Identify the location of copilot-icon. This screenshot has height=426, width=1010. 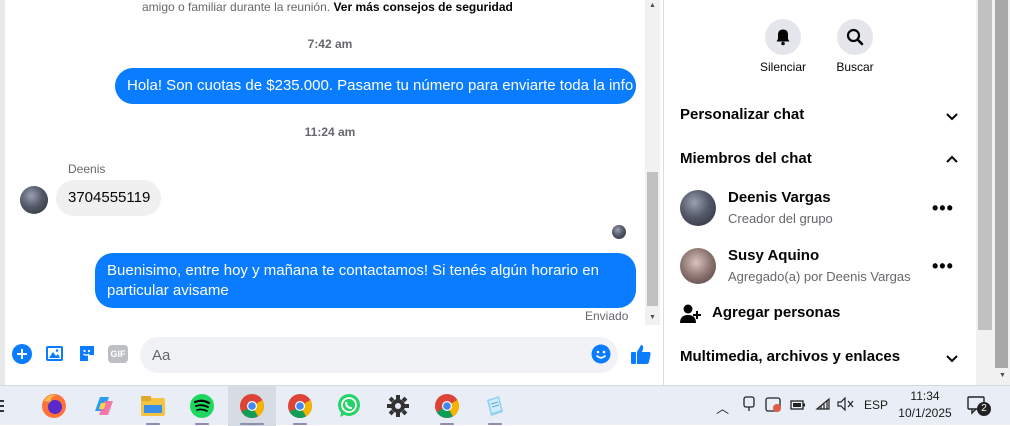
(104, 406).